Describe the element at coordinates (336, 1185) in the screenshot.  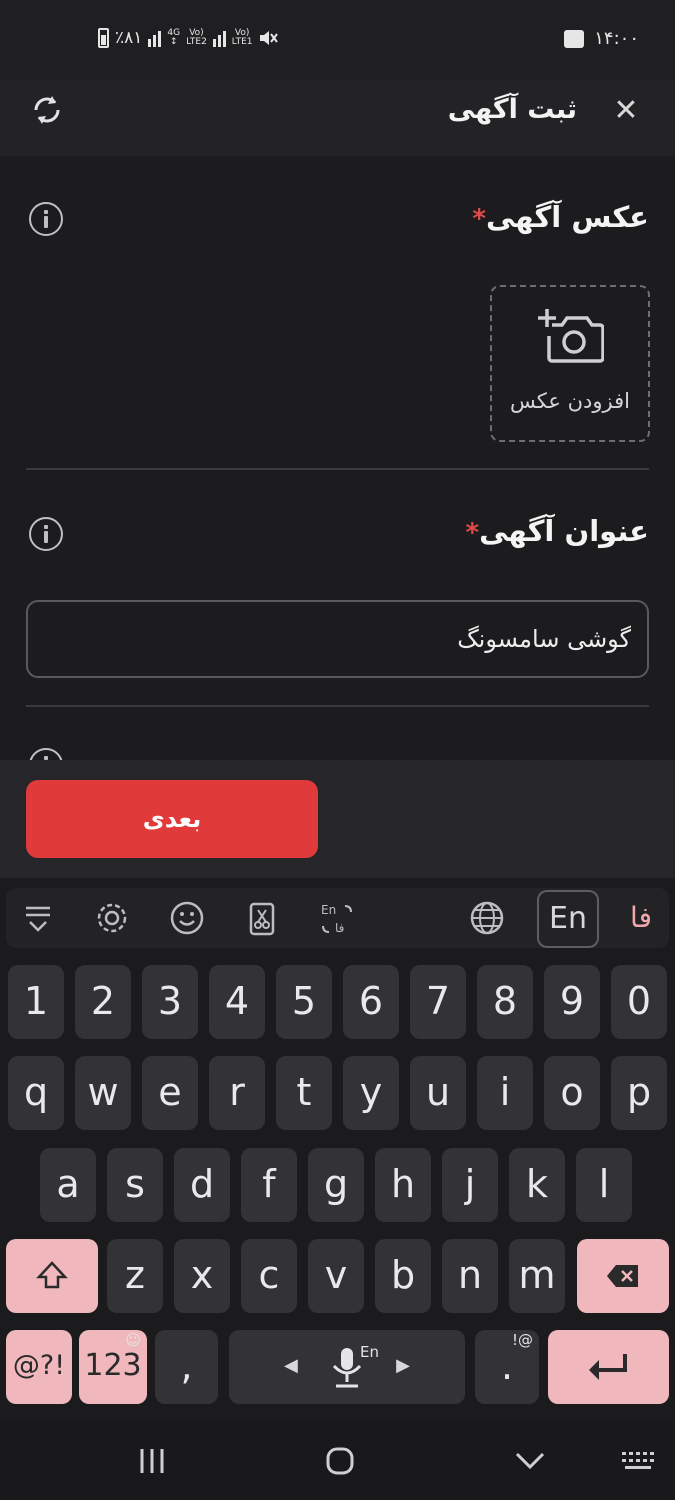
I see `key-g: g` at that location.